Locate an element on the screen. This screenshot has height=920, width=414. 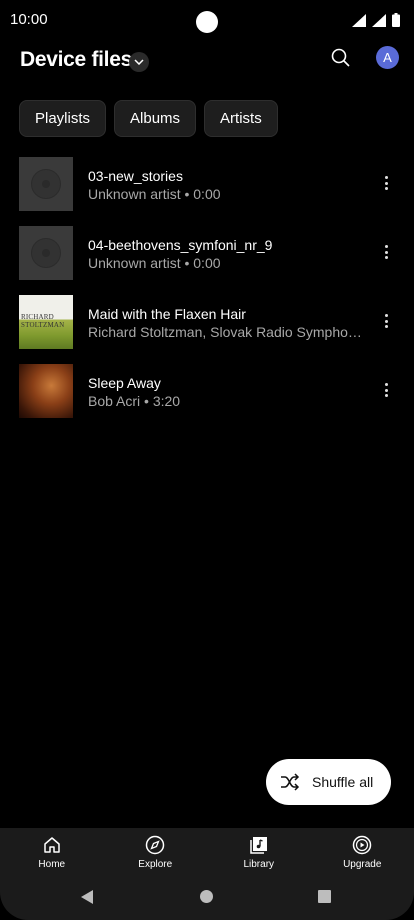
track-subtitle: Bob Acri • 3:20 is located at coordinates (134, 401).